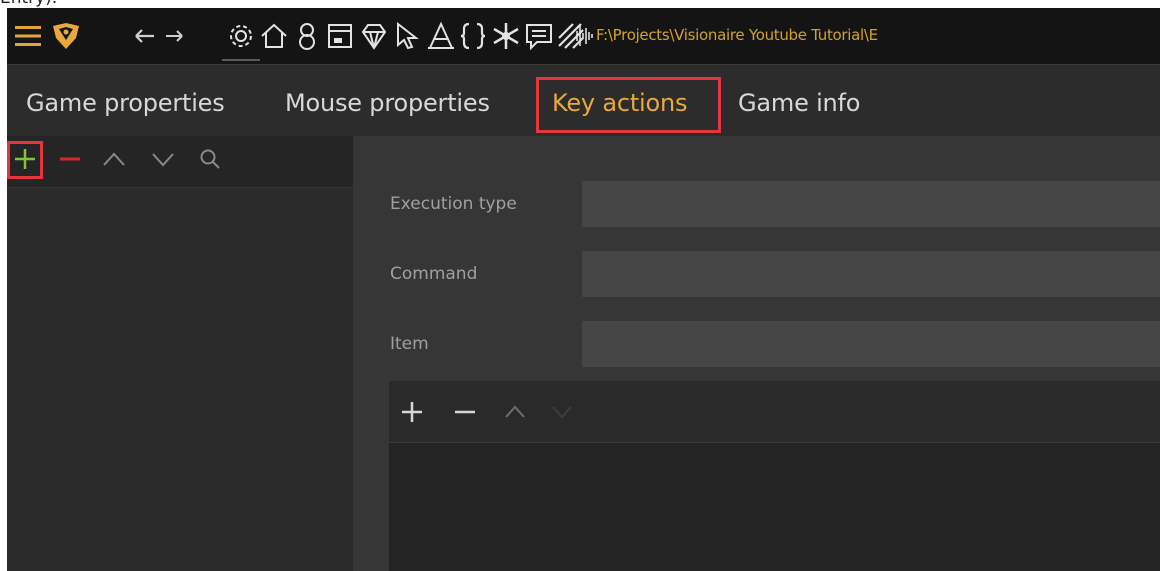  What do you see at coordinates (241, 60) in the screenshot?
I see `active-toolbar-indicator` at bounding box center [241, 60].